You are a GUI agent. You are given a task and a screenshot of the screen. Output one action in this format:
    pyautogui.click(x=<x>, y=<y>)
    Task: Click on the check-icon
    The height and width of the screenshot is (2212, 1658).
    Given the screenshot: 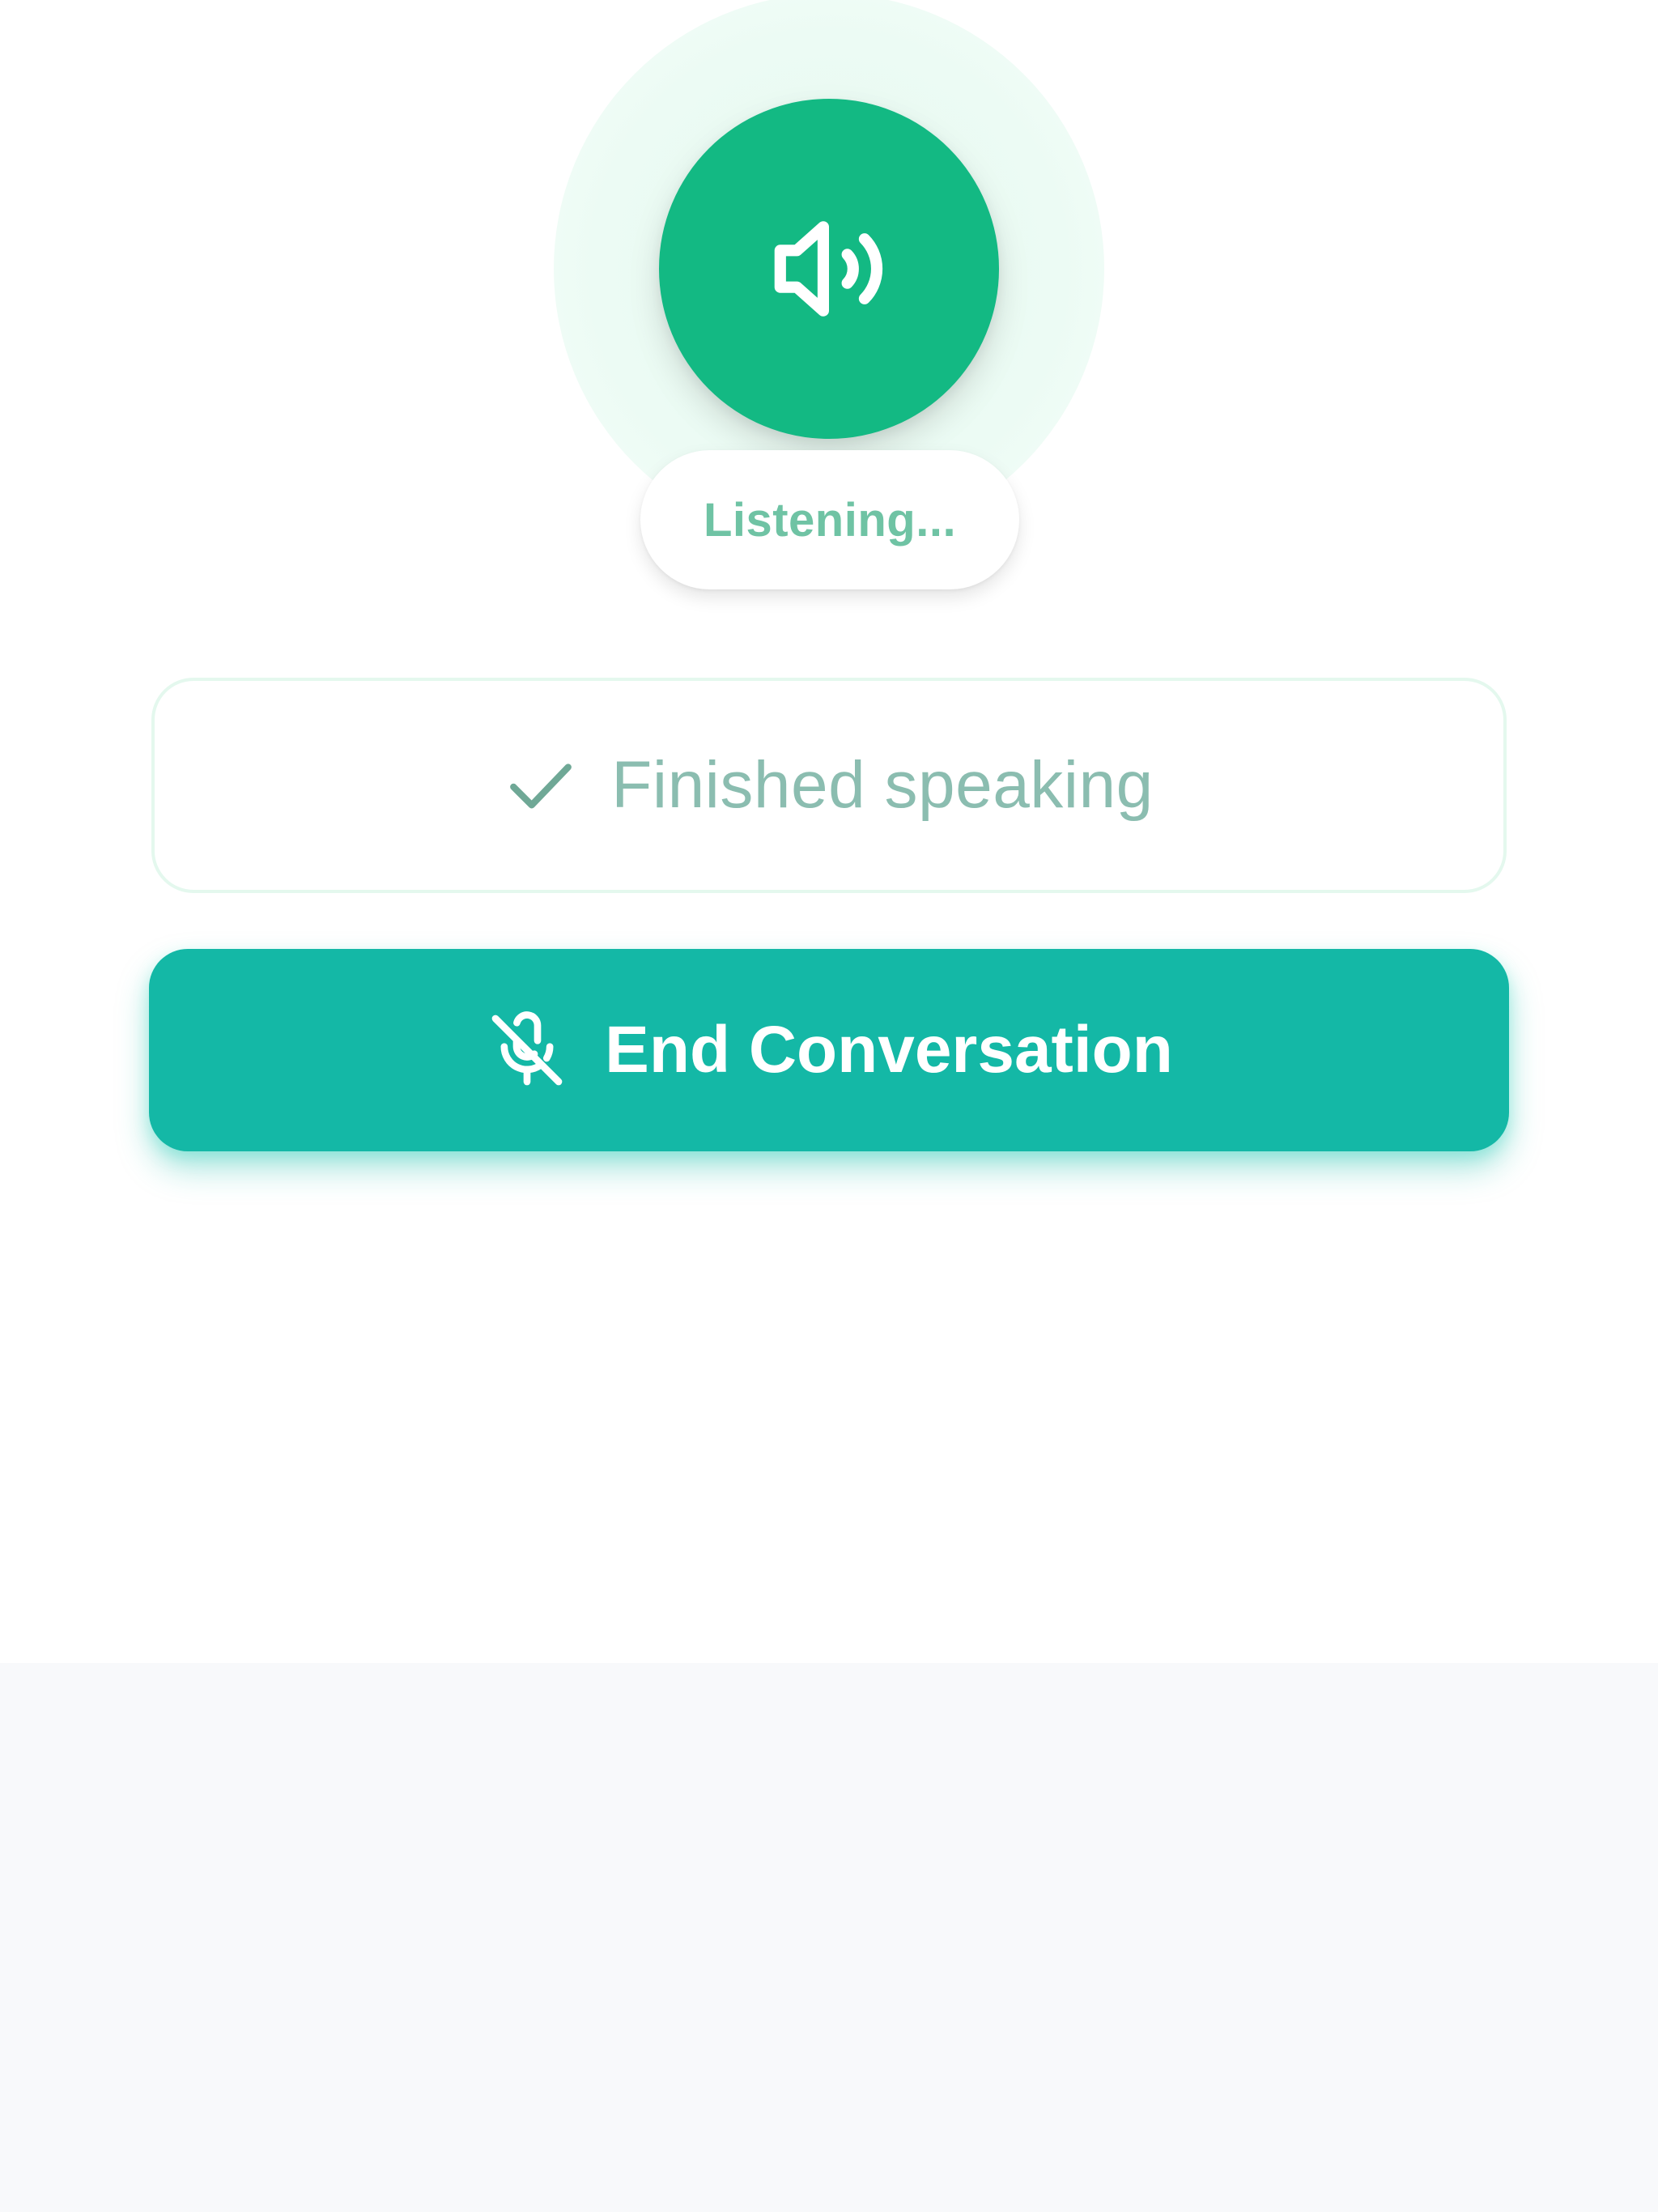 What is the action you would take?
    pyautogui.click(x=541, y=787)
    